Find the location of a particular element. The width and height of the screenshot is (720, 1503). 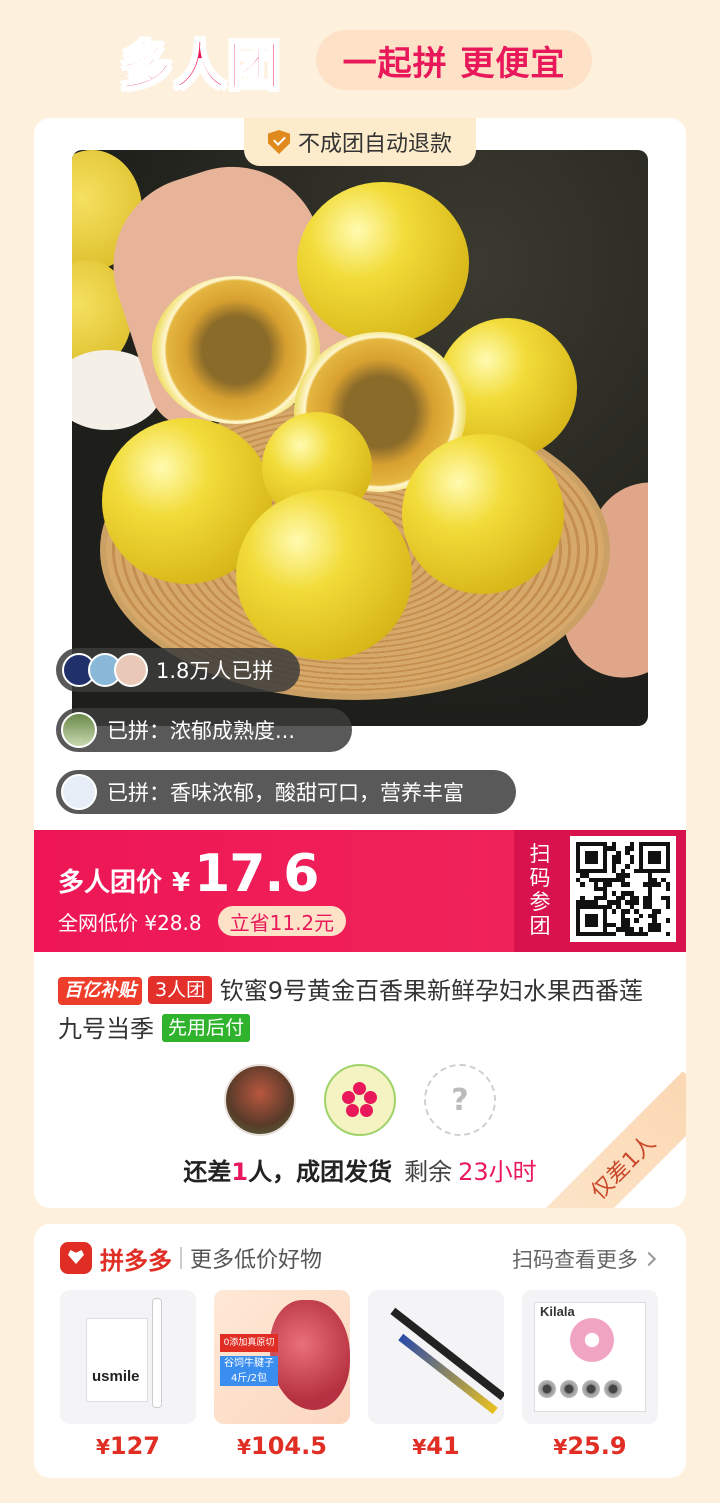

goods-image-text: 谷饲牛腱子 4斤/2包 is located at coordinates (249, 1371).